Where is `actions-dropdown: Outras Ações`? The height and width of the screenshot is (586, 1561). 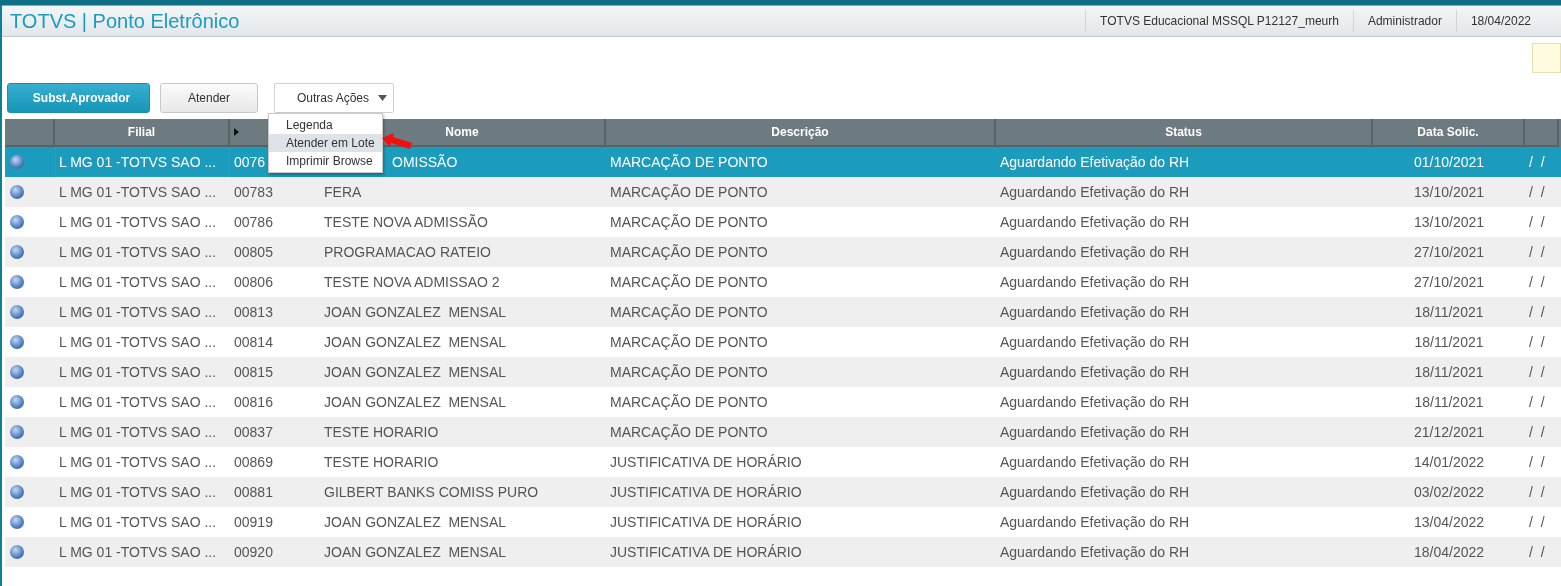
actions-dropdown: Outras Ações is located at coordinates (334, 98).